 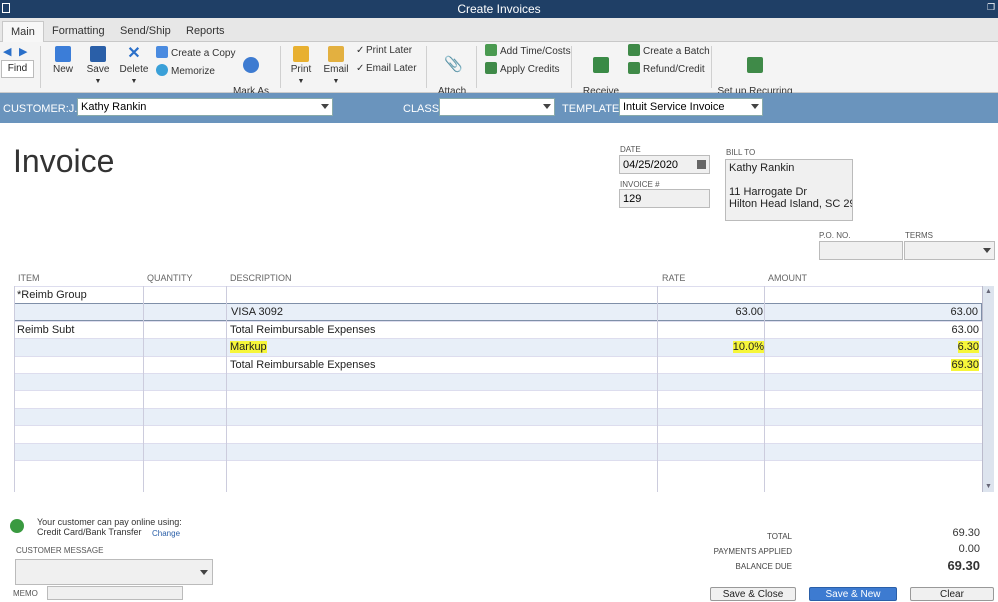 What do you see at coordinates (988, 486) in the screenshot?
I see `scroll-down-icon: ▼` at bounding box center [988, 486].